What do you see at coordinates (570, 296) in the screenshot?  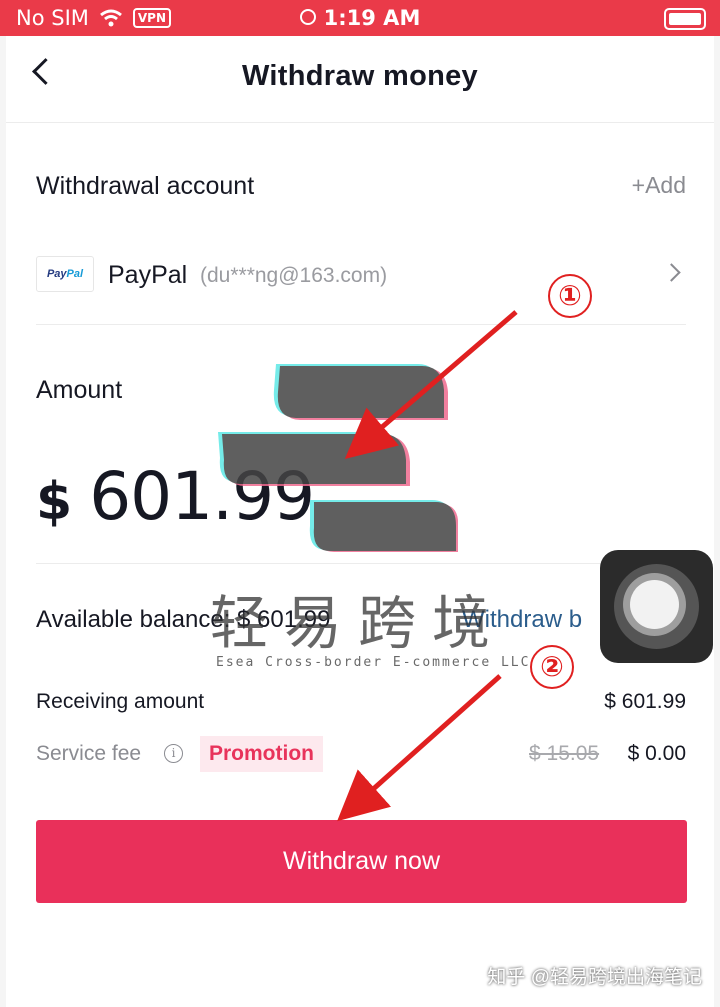 I see `annotation-marker-1: ①` at bounding box center [570, 296].